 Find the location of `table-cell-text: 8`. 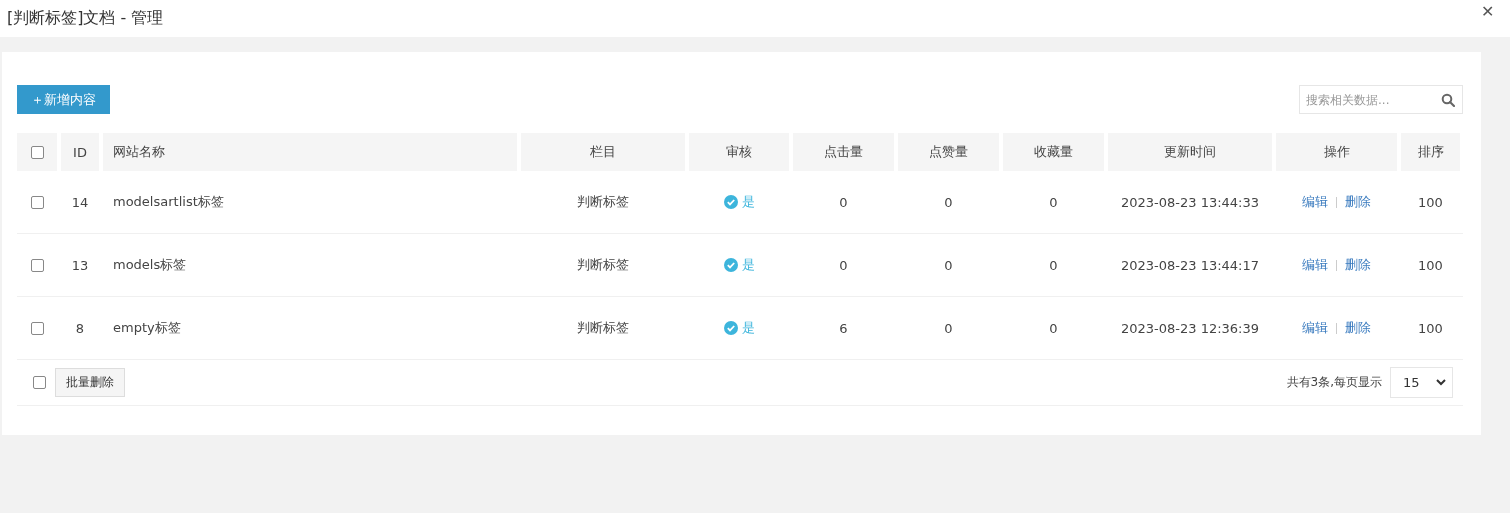

table-cell-text: 8 is located at coordinates (80, 328).